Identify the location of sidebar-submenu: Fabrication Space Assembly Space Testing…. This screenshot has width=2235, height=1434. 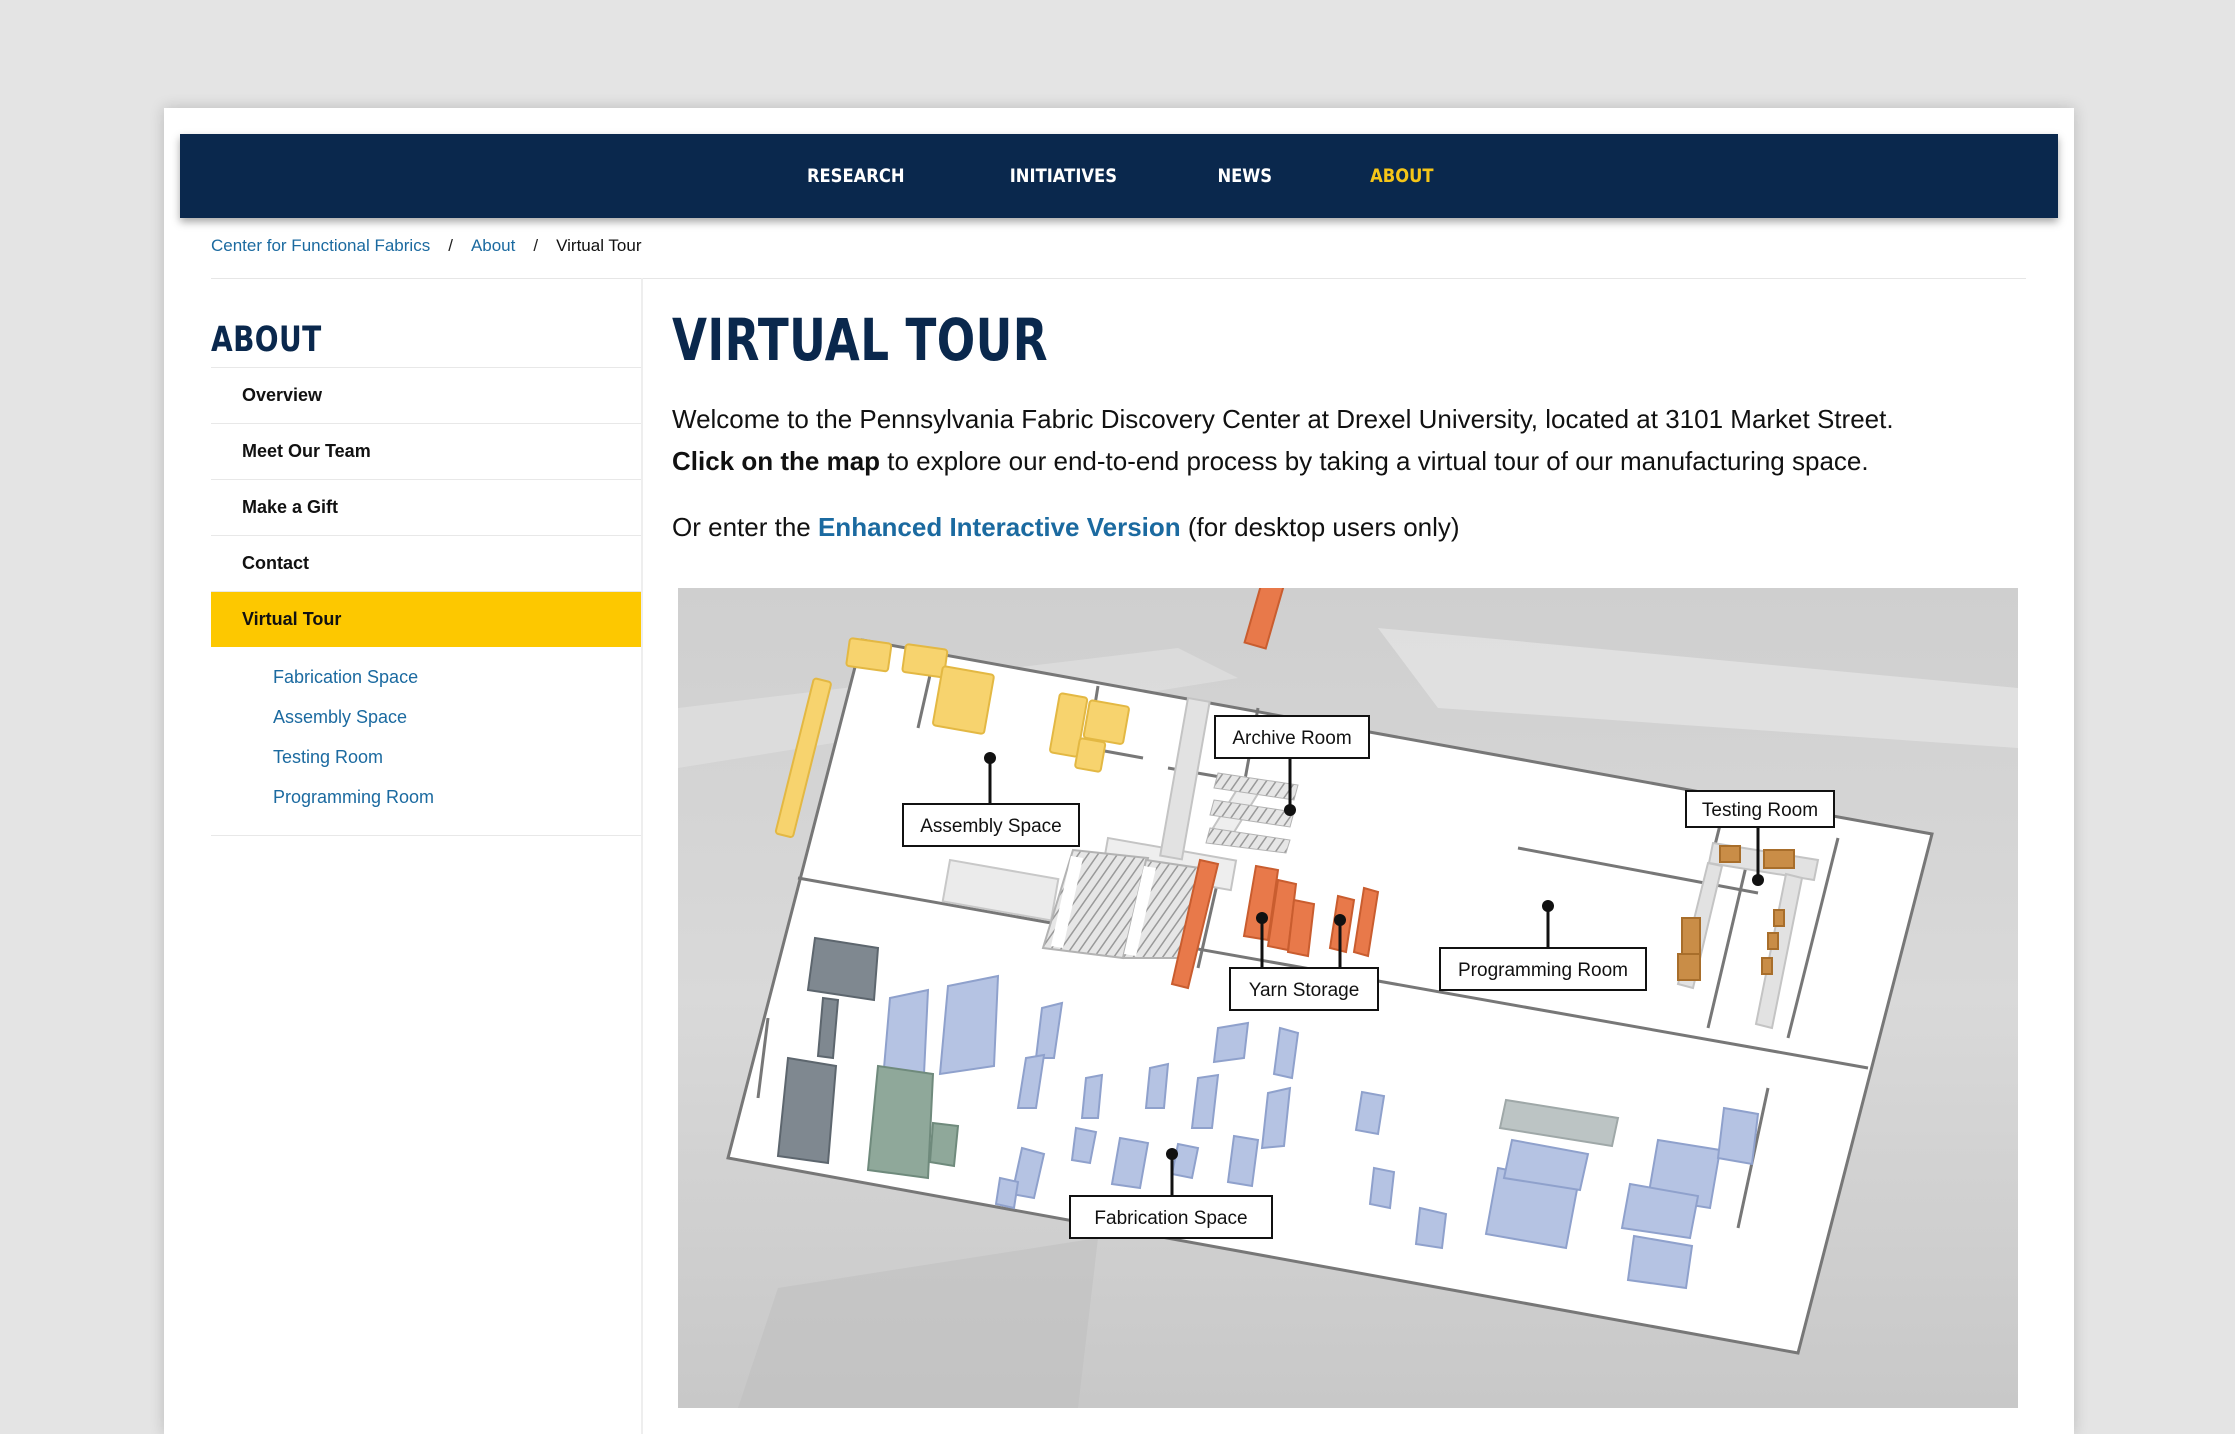
(426, 741).